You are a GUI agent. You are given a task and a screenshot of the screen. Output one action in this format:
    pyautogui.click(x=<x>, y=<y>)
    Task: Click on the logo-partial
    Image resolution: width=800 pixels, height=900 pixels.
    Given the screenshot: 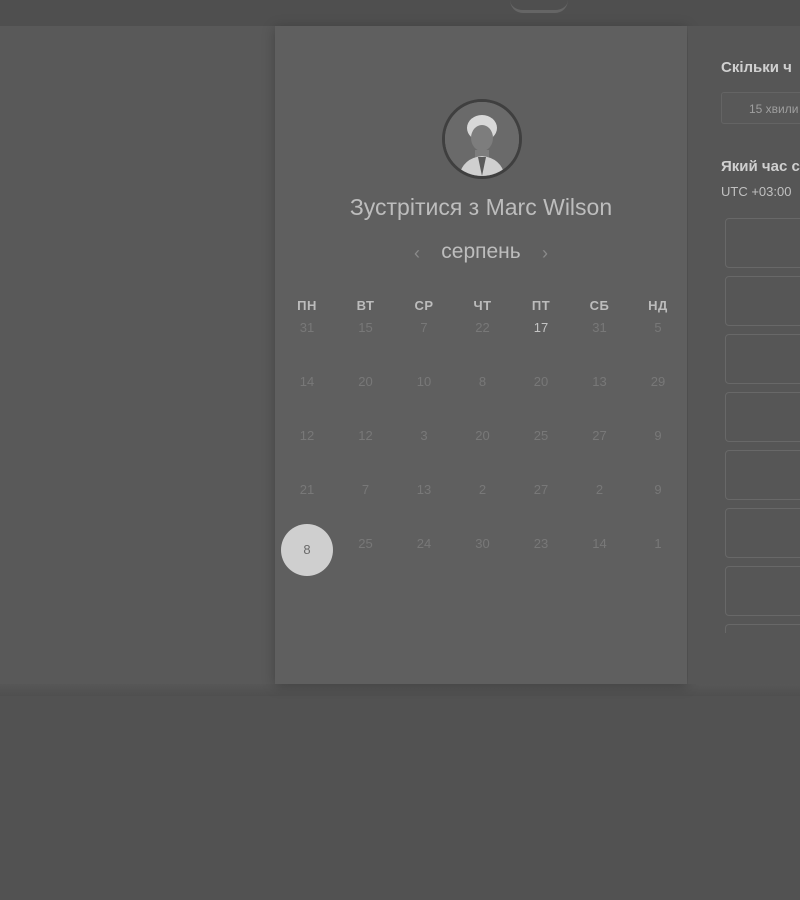 What is the action you would take?
    pyautogui.click(x=539, y=6)
    